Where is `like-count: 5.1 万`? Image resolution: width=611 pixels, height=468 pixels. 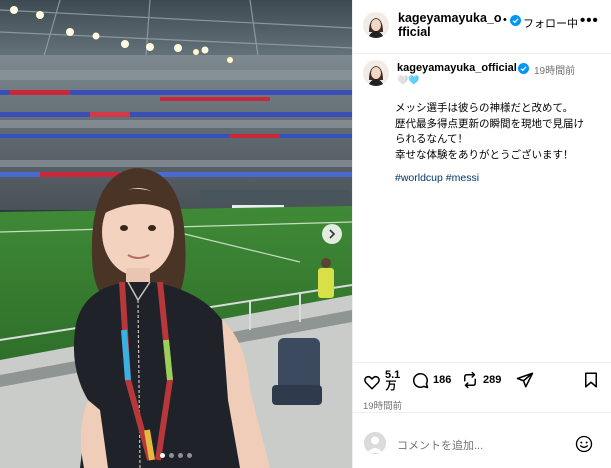
like-count: 5.1 万 is located at coordinates (392, 381).